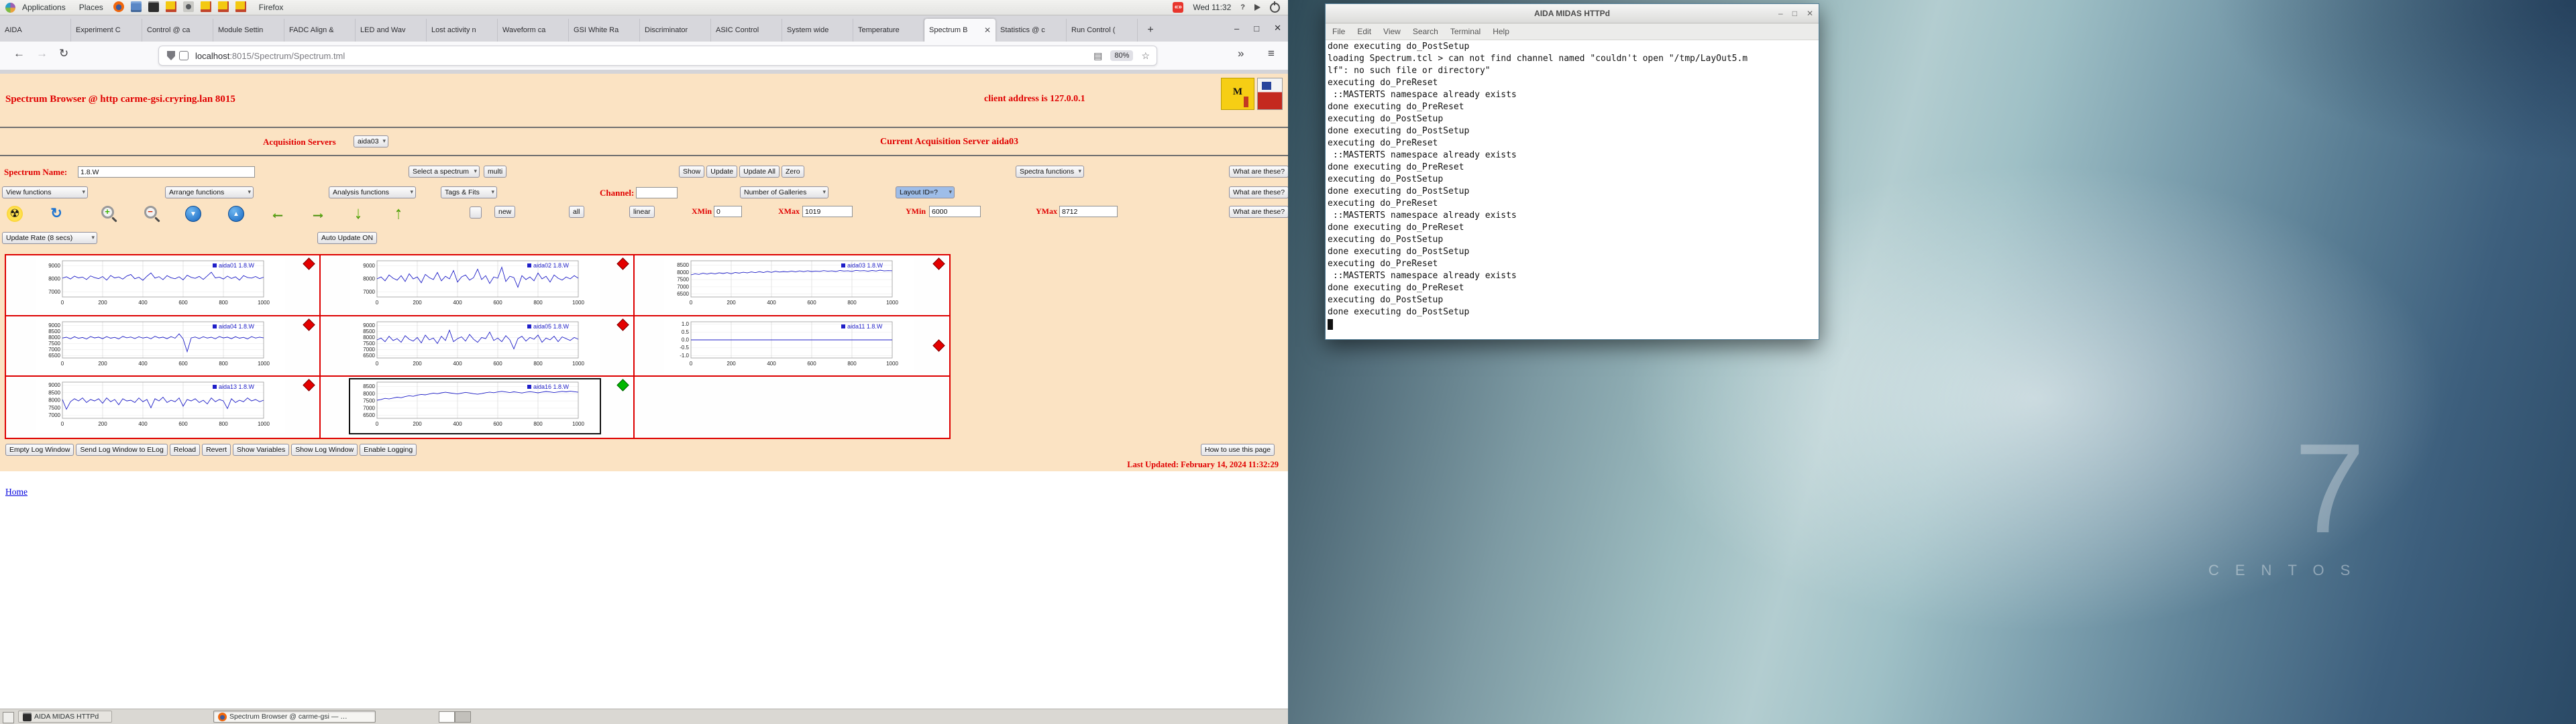  Describe the element at coordinates (888, 30) in the screenshot. I see `tab: Temperature` at that location.